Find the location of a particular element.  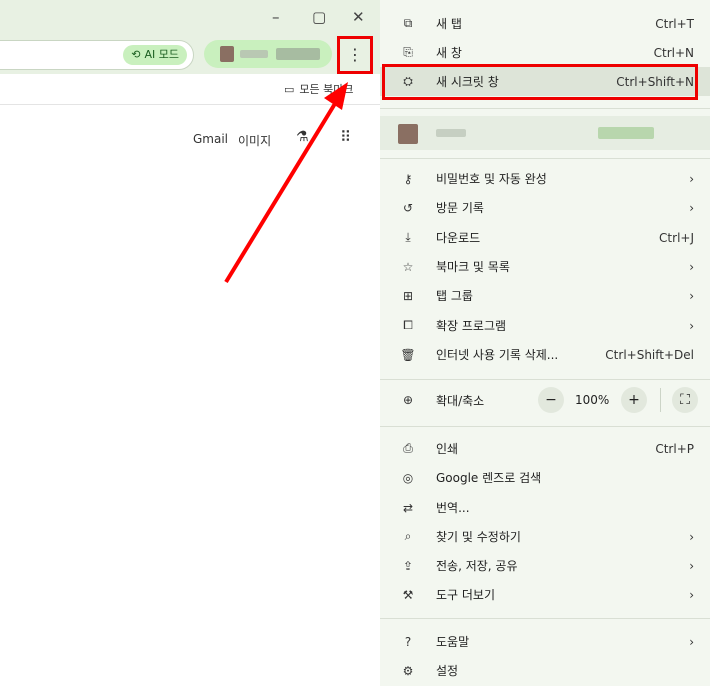

google-lens-icon: ◎ is located at coordinates (408, 477).